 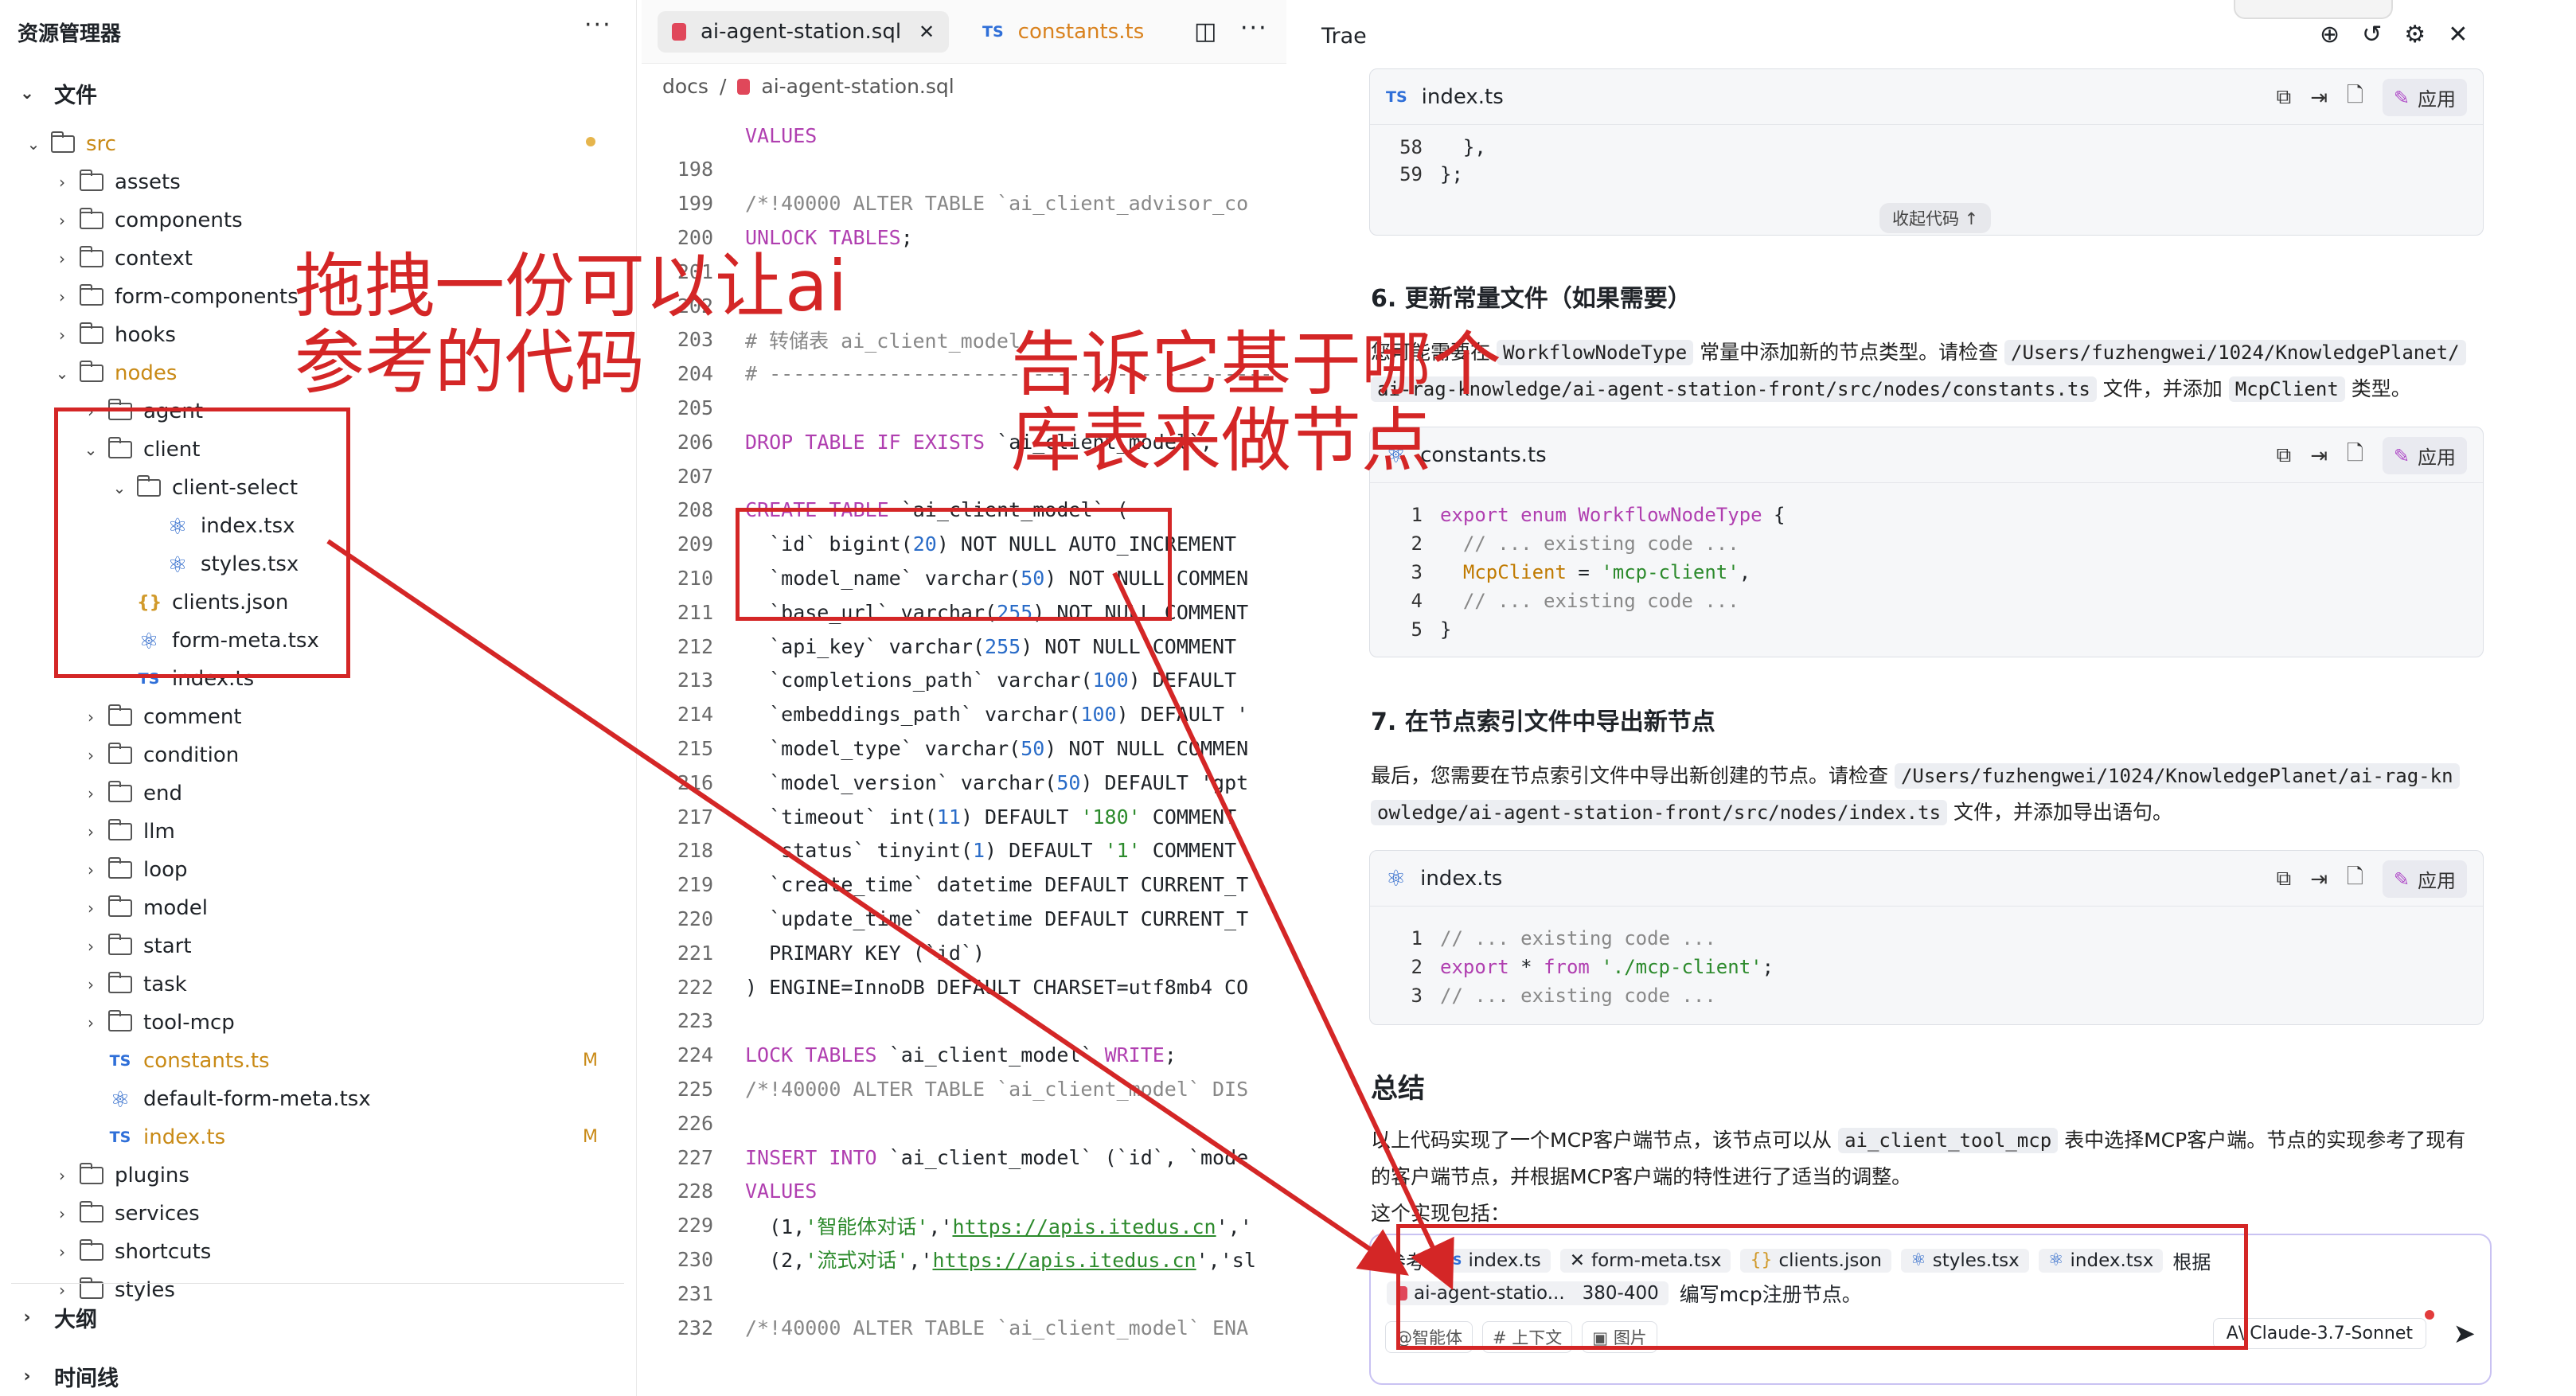 I want to click on context-button: # 上下文, so click(x=1527, y=1337).